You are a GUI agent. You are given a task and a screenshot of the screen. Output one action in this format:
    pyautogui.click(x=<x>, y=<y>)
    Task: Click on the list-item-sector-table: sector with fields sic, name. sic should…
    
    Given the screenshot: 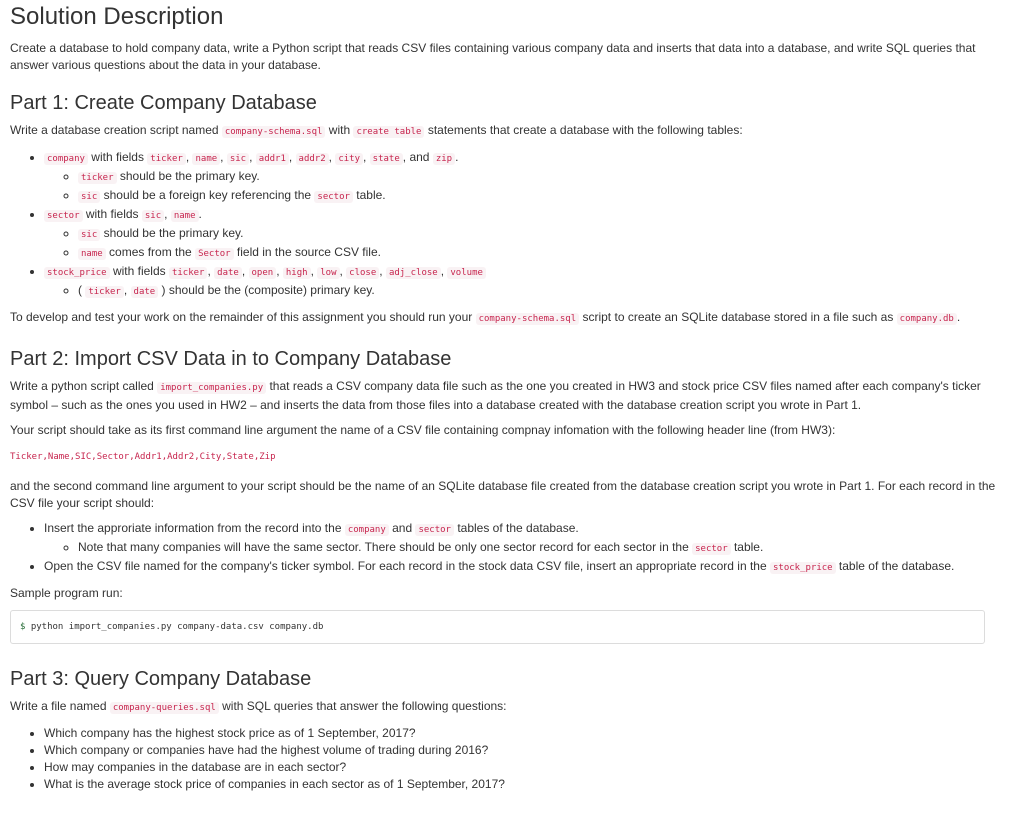 What is the action you would take?
    pyautogui.click(x=529, y=234)
    